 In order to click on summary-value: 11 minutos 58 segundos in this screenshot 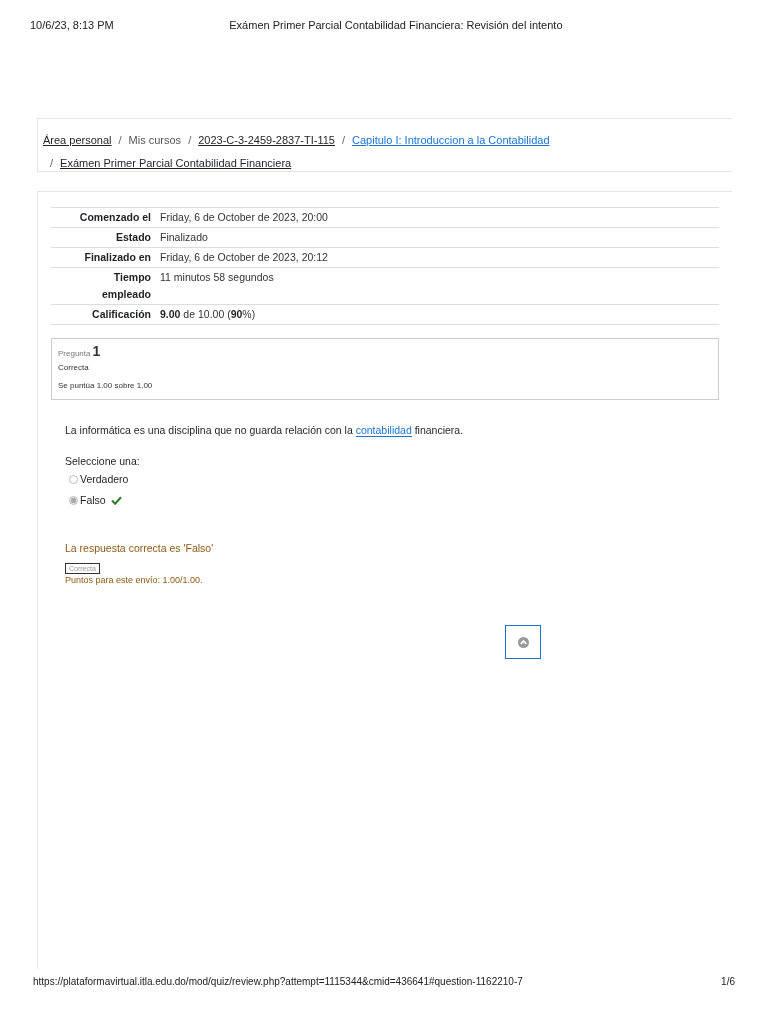, I will do `click(217, 277)`.